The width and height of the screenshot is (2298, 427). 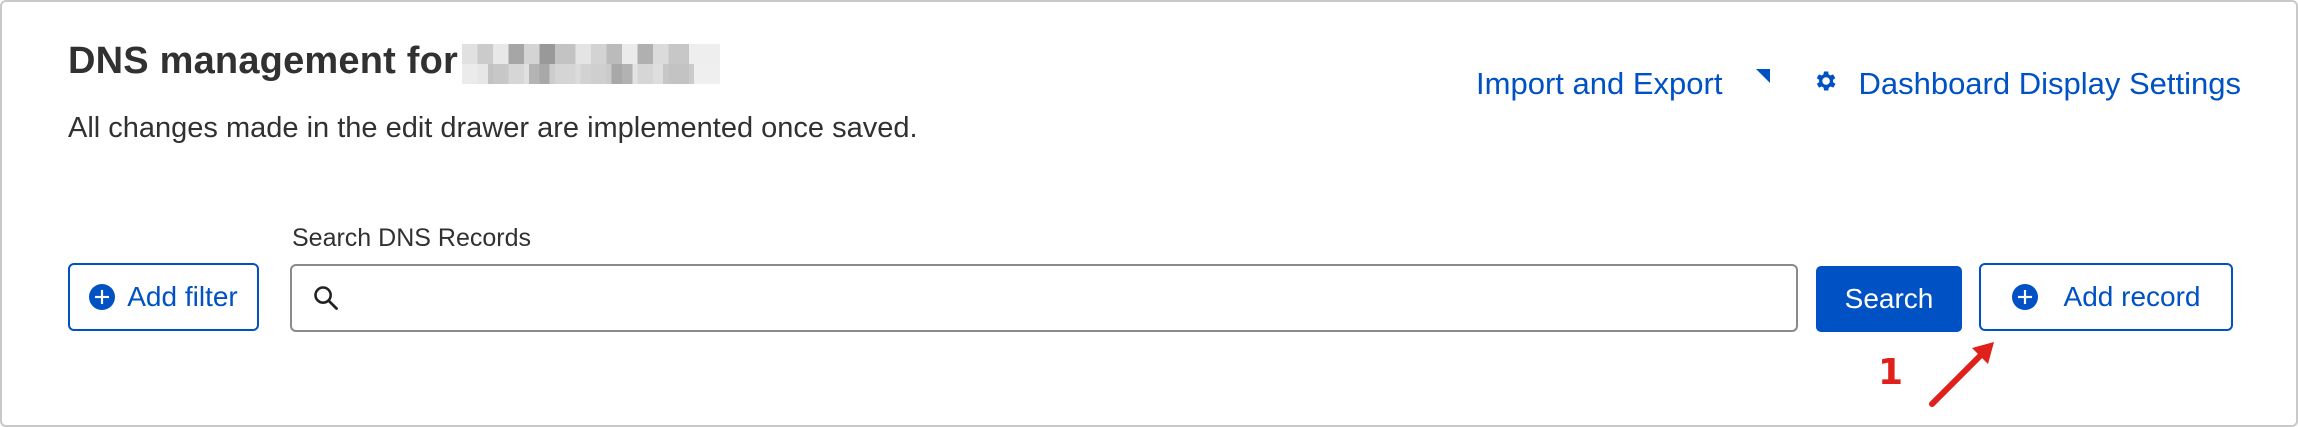 I want to click on add-record-button: Add record, so click(x=2106, y=297).